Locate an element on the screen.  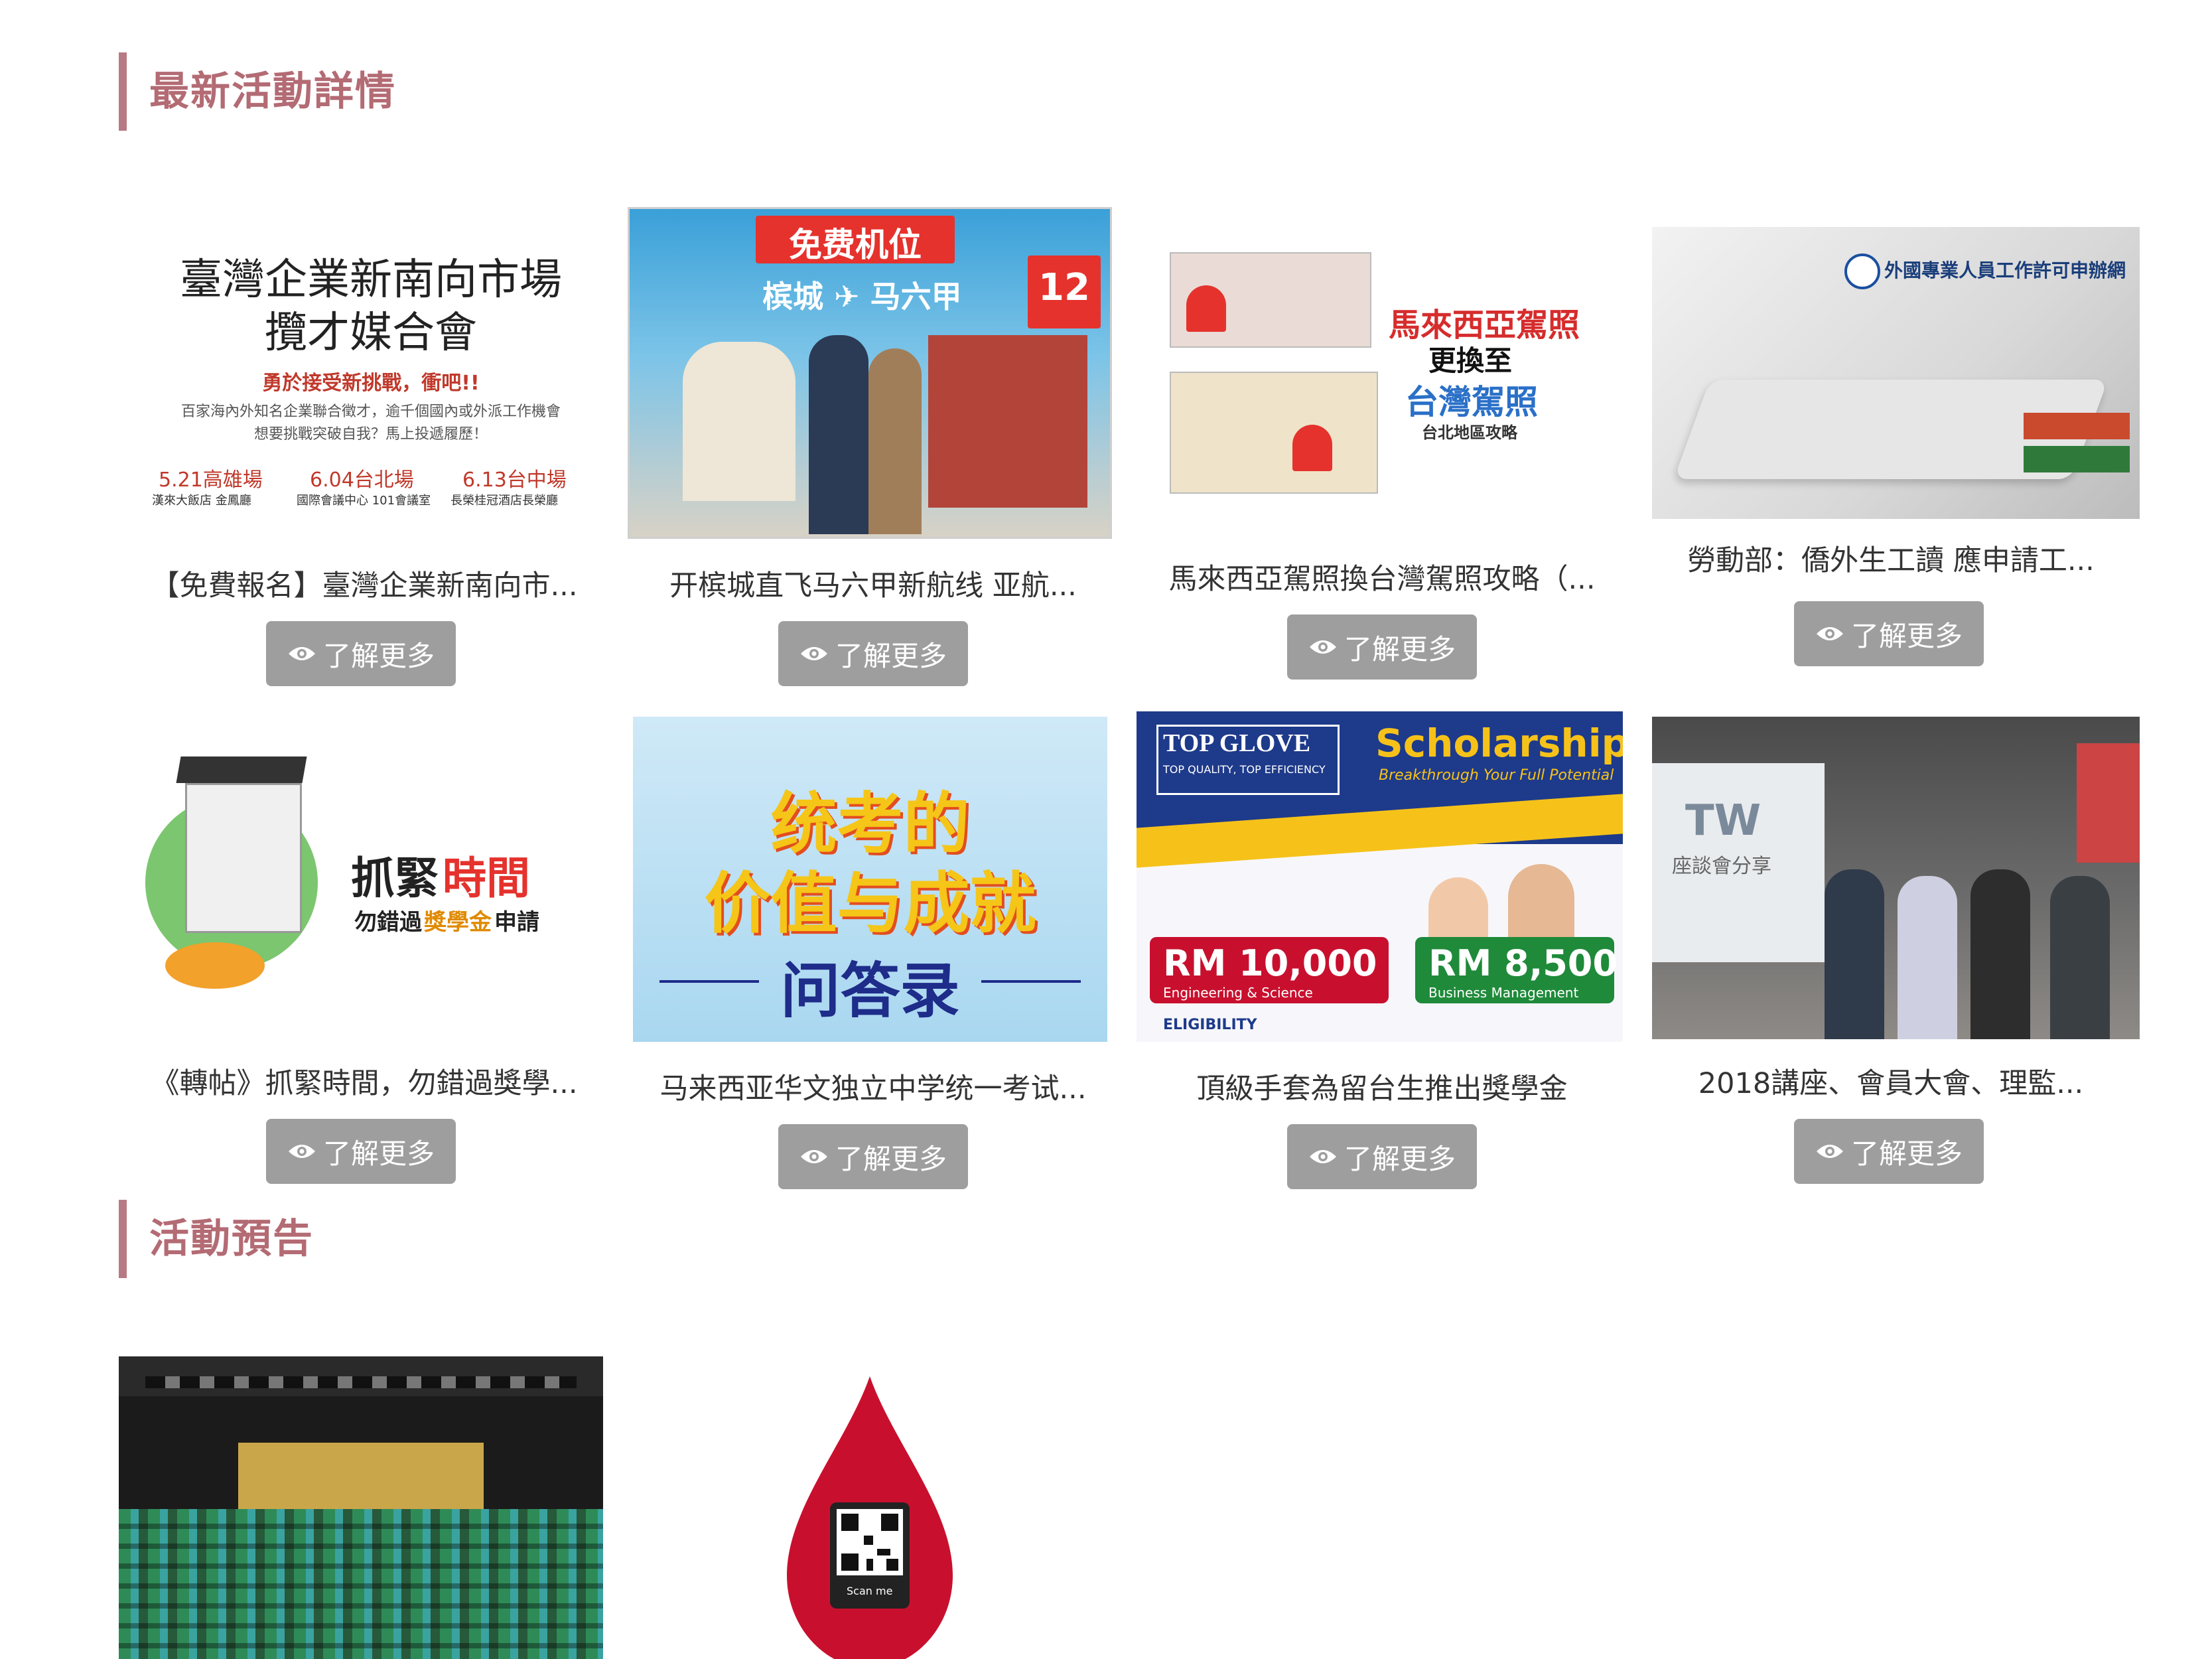
scan-me-label: Scan me is located at coordinates (870, 1591).